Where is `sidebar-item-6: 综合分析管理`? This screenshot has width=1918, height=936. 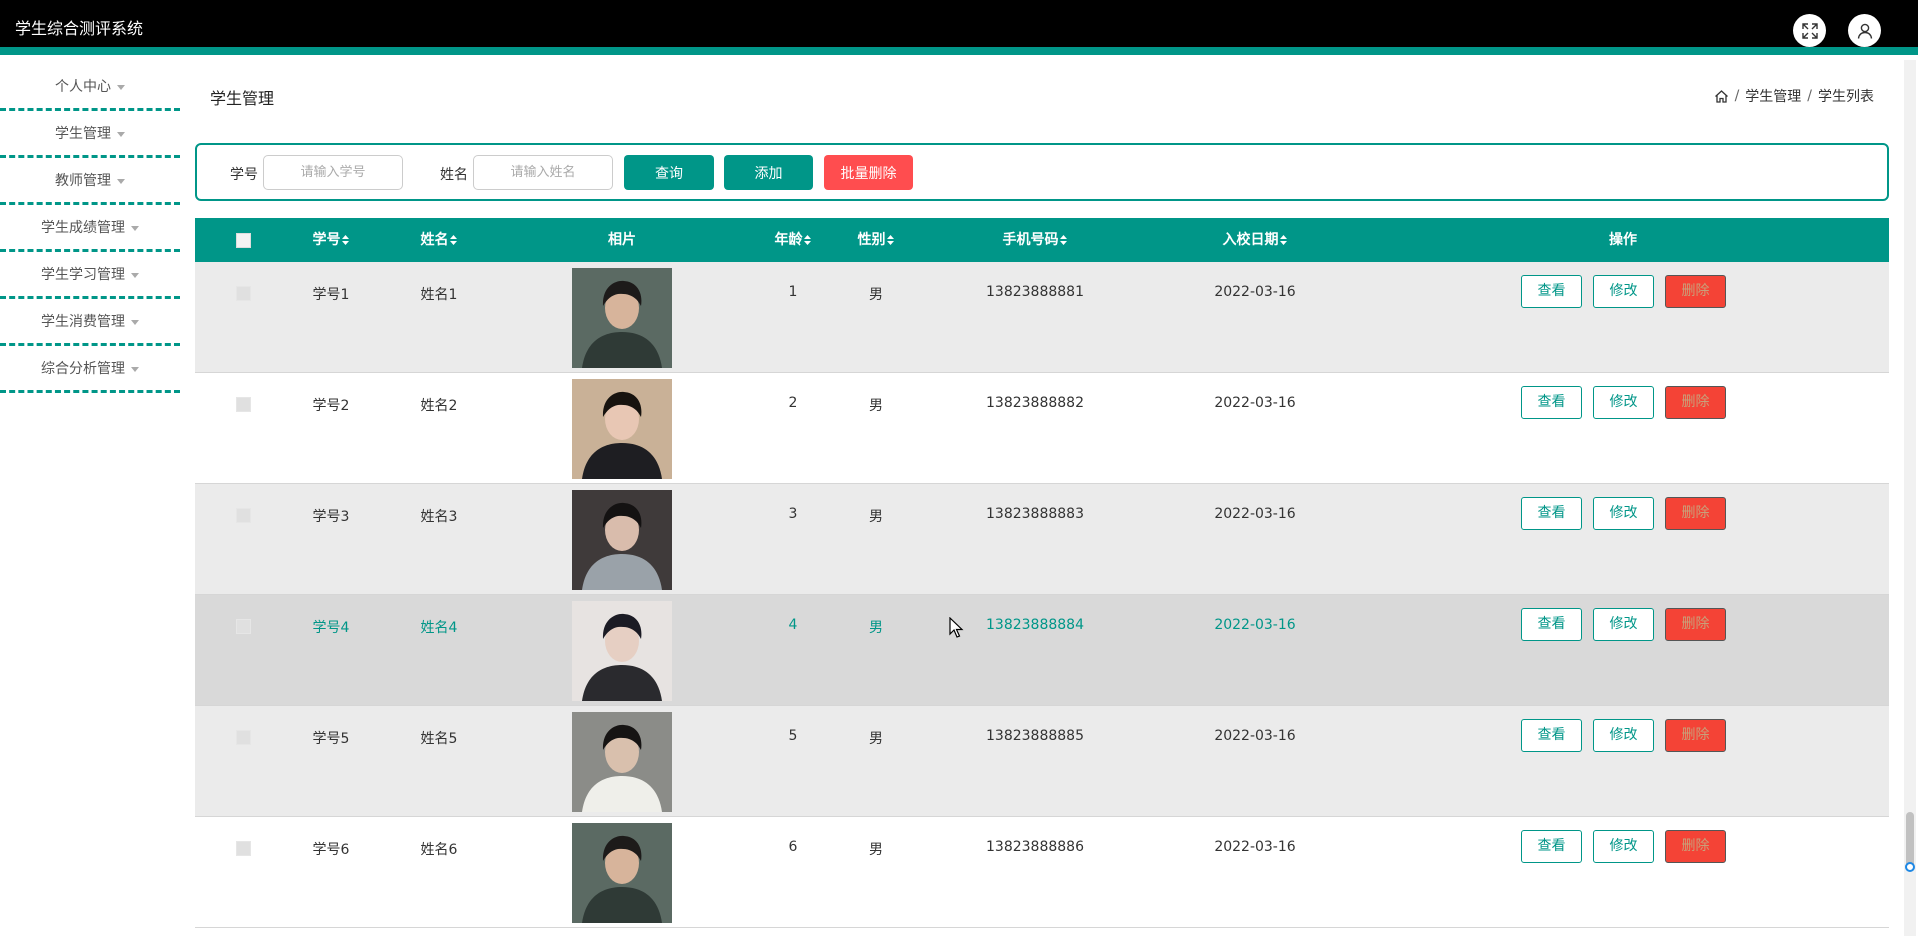 sidebar-item-6: 综合分析管理 is located at coordinates (90, 369).